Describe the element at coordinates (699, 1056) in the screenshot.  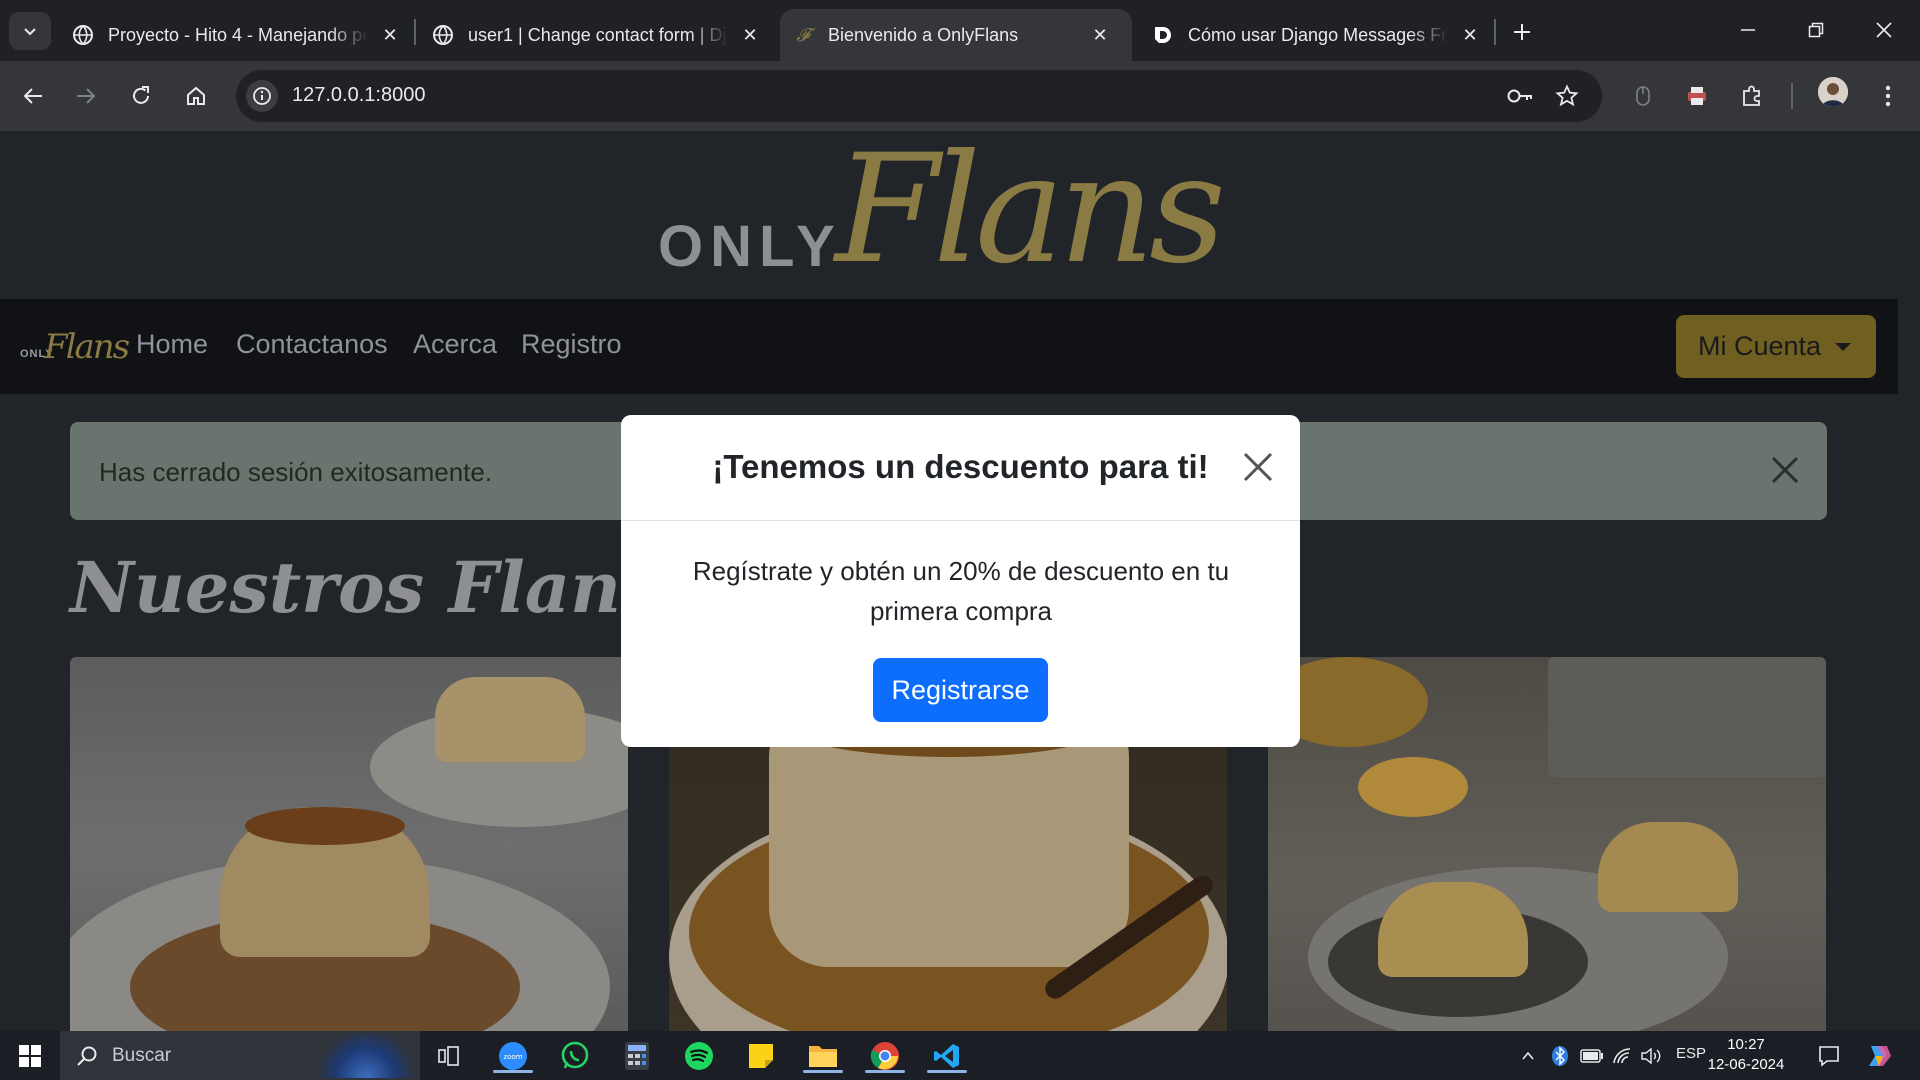
I see `spotify-icon` at that location.